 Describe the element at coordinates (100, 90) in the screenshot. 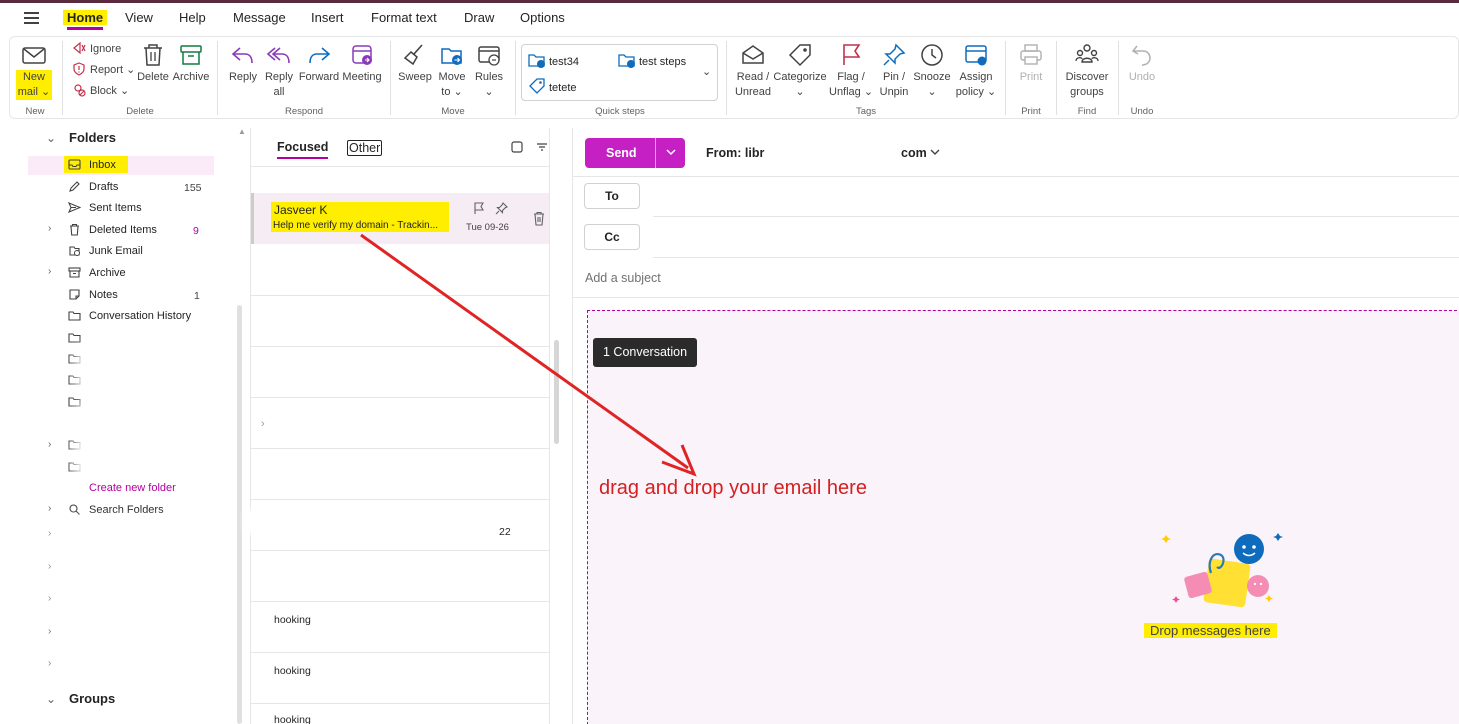

I see `block-button: Block ⌄` at that location.